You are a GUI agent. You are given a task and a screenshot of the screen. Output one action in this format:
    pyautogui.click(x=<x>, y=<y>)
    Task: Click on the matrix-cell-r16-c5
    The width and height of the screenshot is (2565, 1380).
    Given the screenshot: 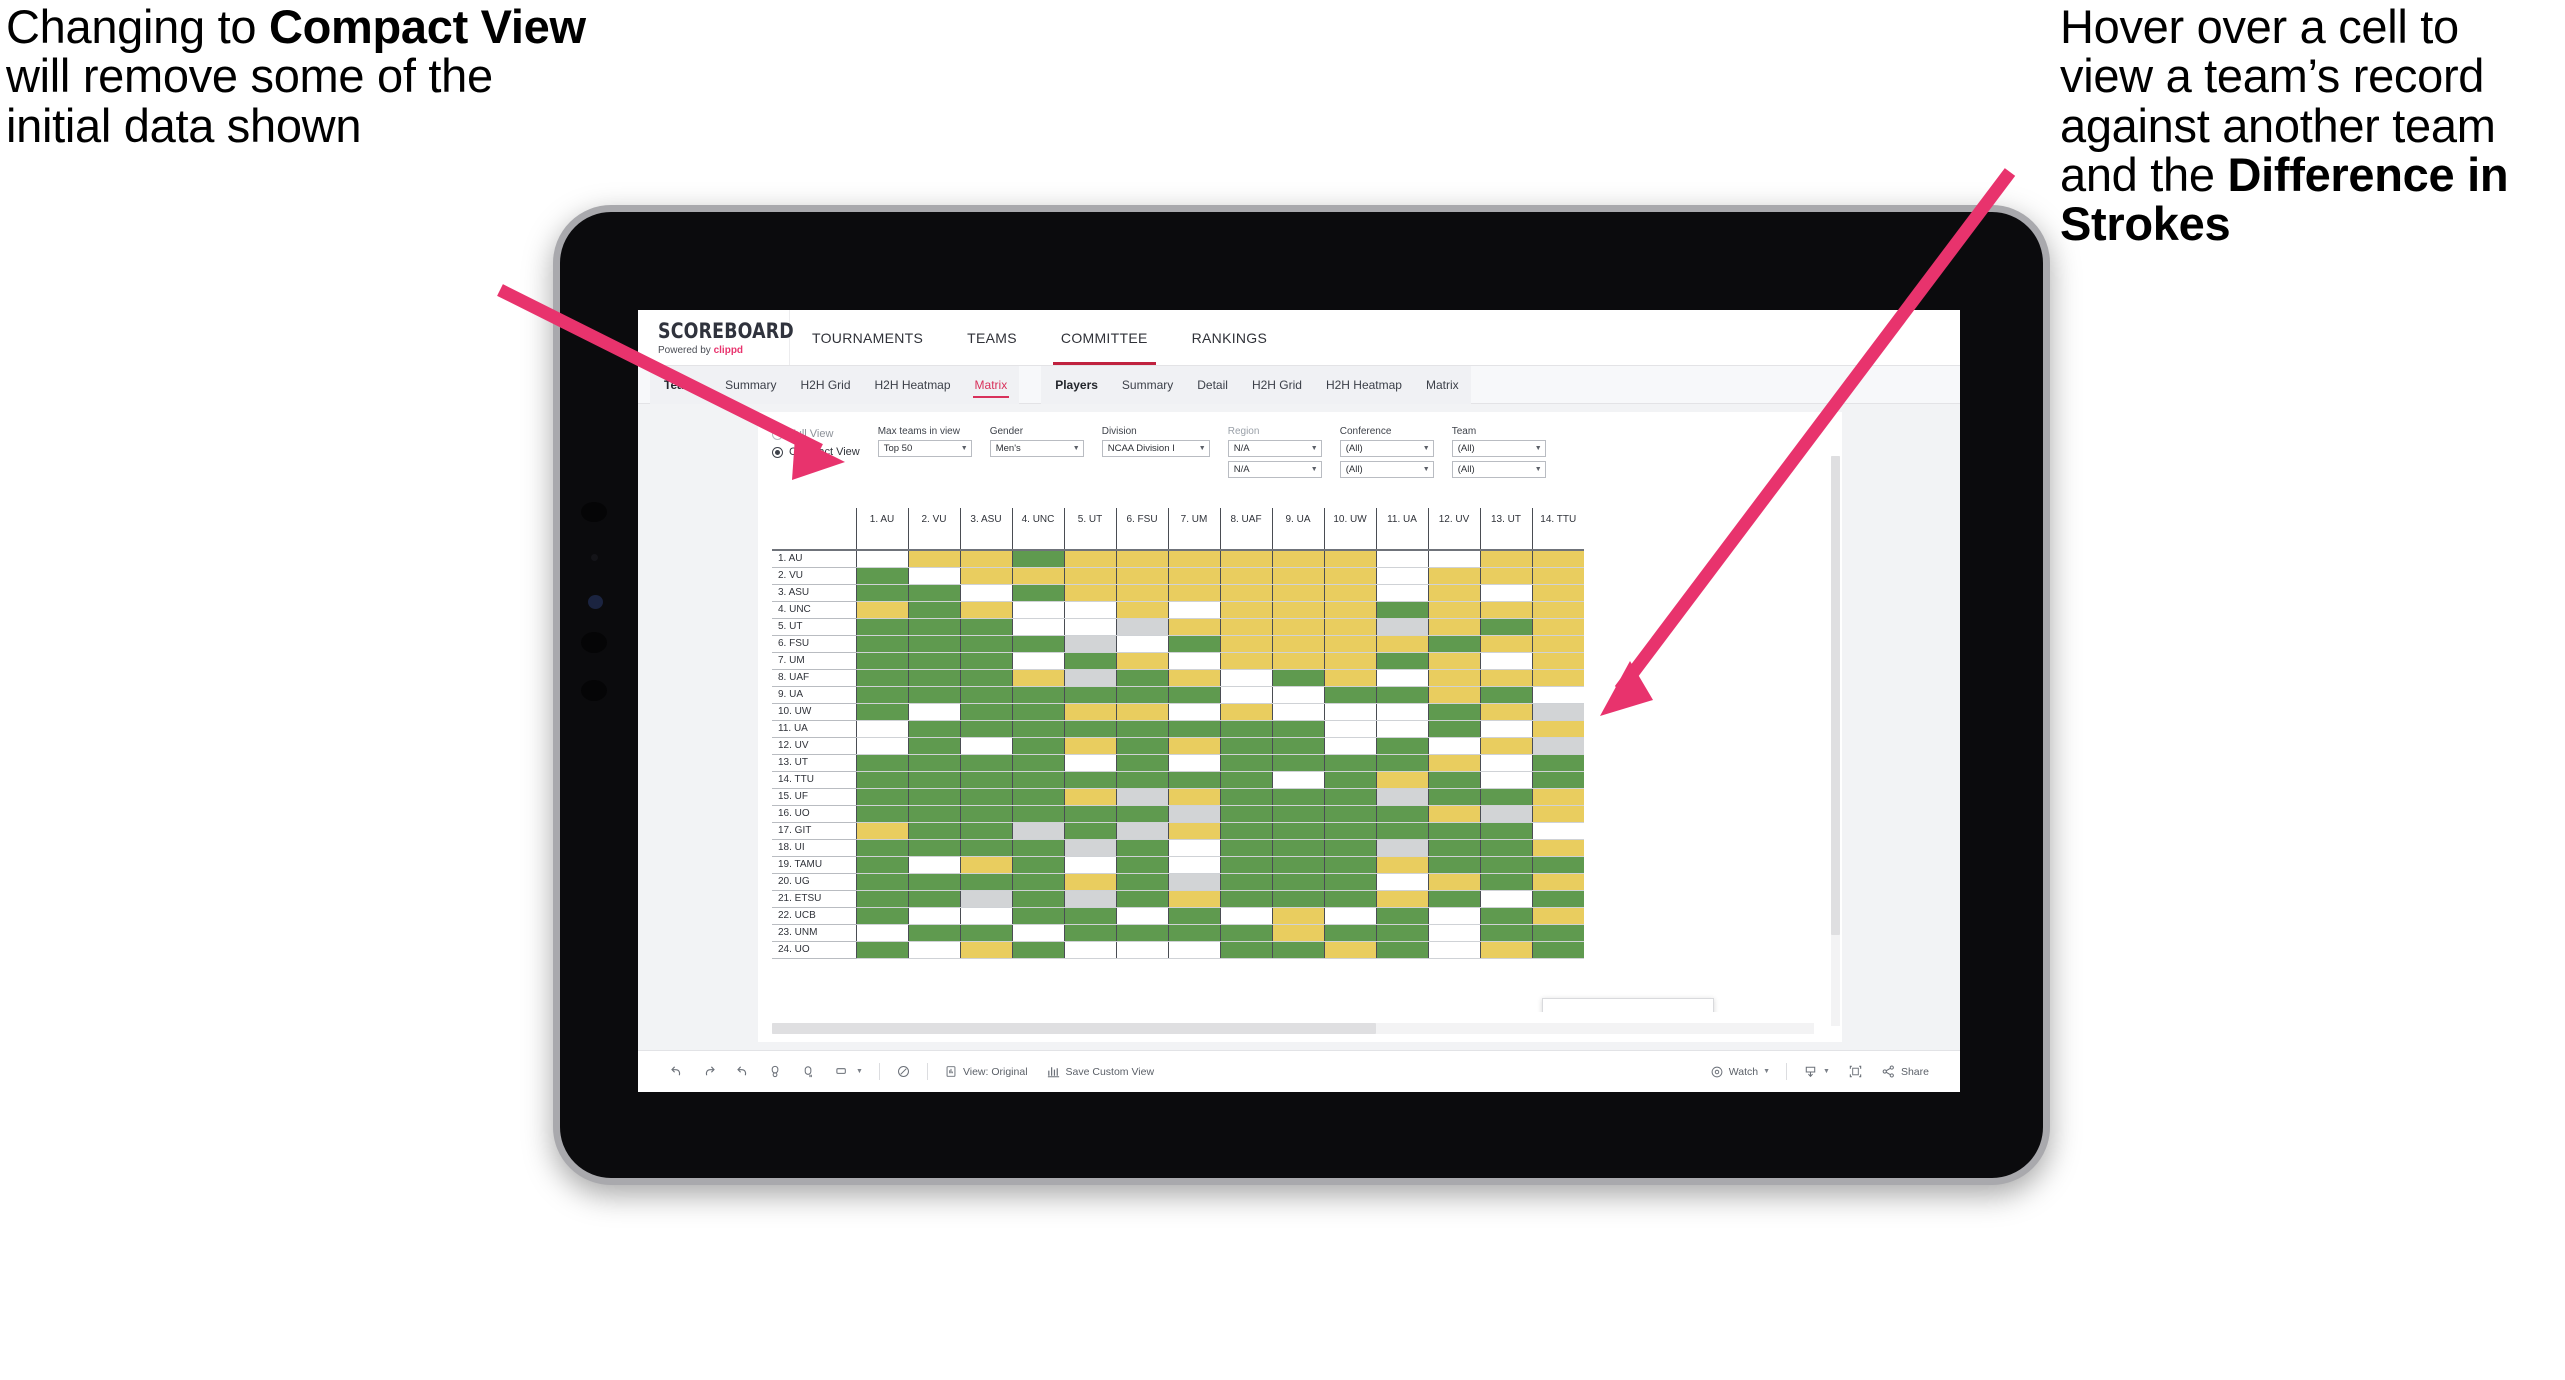 What is the action you would take?
    pyautogui.click(x=1089, y=814)
    